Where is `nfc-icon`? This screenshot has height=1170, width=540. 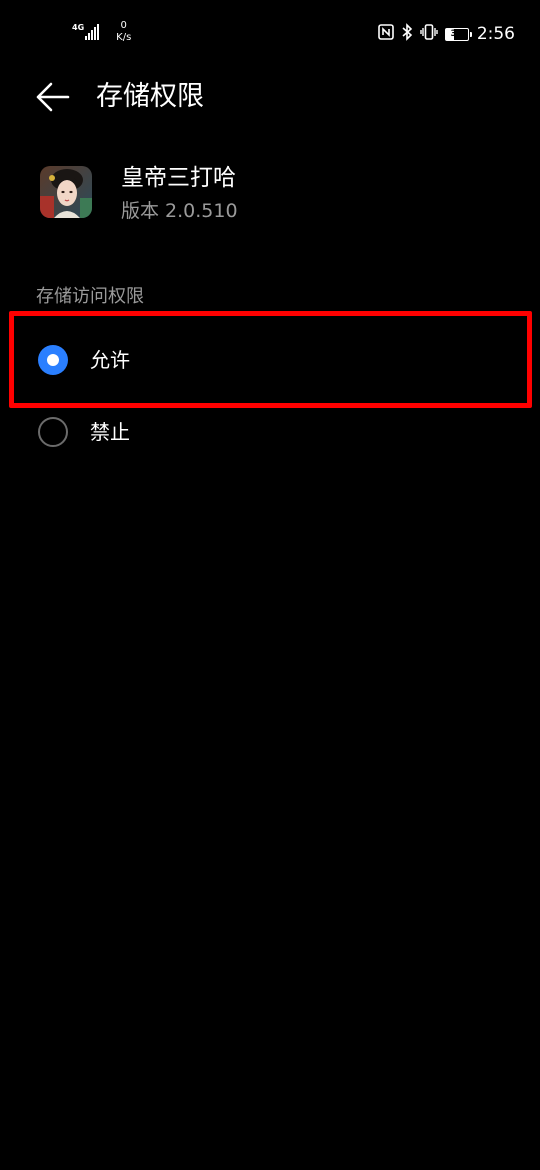
nfc-icon is located at coordinates (386, 34).